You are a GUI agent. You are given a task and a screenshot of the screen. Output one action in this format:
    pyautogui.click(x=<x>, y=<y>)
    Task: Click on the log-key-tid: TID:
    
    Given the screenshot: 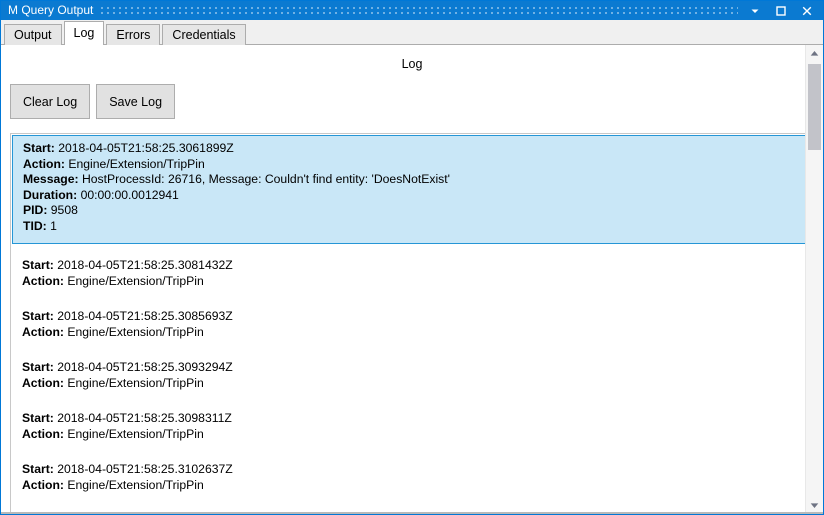 What is the action you would take?
    pyautogui.click(x=35, y=225)
    